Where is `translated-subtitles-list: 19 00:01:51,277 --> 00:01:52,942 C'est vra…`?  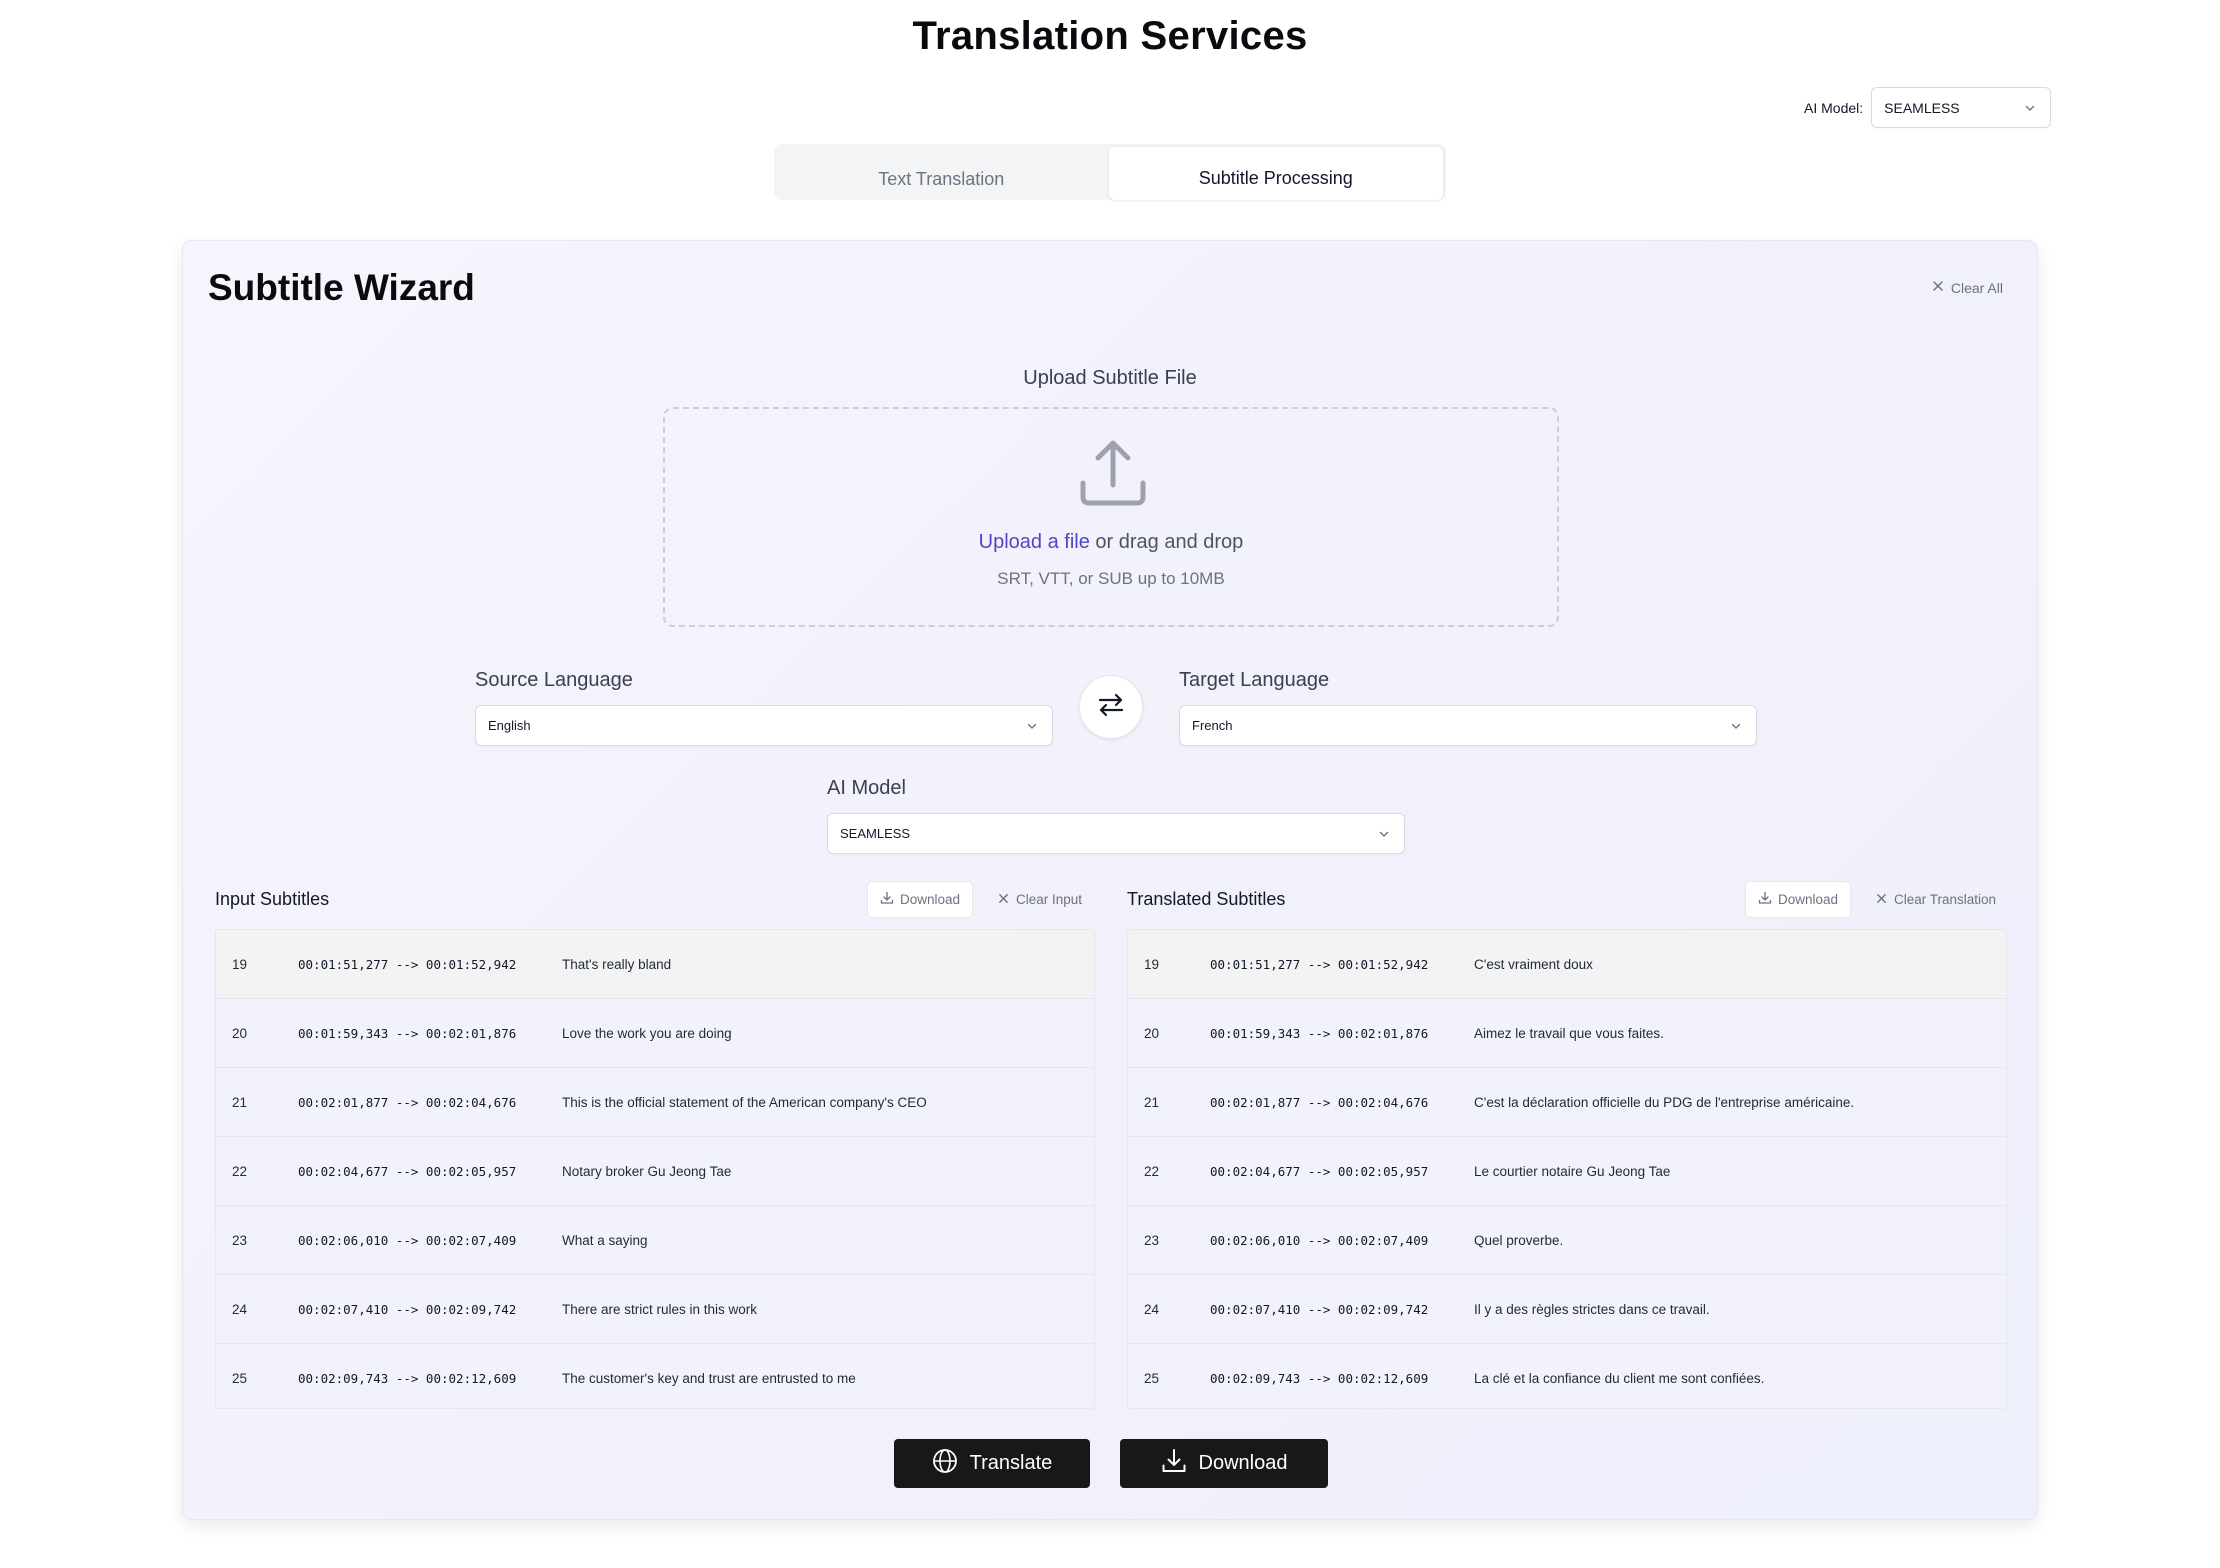
translated-subtitles-list: 19 00:01:51,277 --> 00:01:52,942 C'est vra… is located at coordinates (1567, 1169).